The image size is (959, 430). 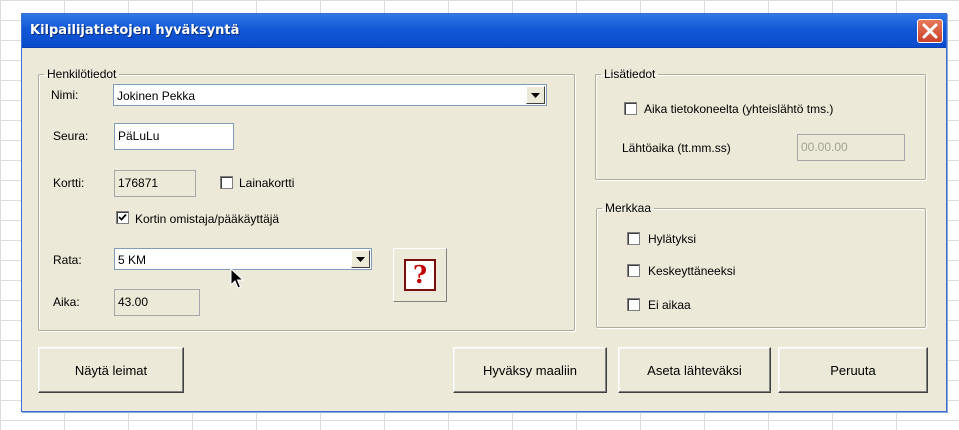 I want to click on help-button: ?, so click(x=420, y=275).